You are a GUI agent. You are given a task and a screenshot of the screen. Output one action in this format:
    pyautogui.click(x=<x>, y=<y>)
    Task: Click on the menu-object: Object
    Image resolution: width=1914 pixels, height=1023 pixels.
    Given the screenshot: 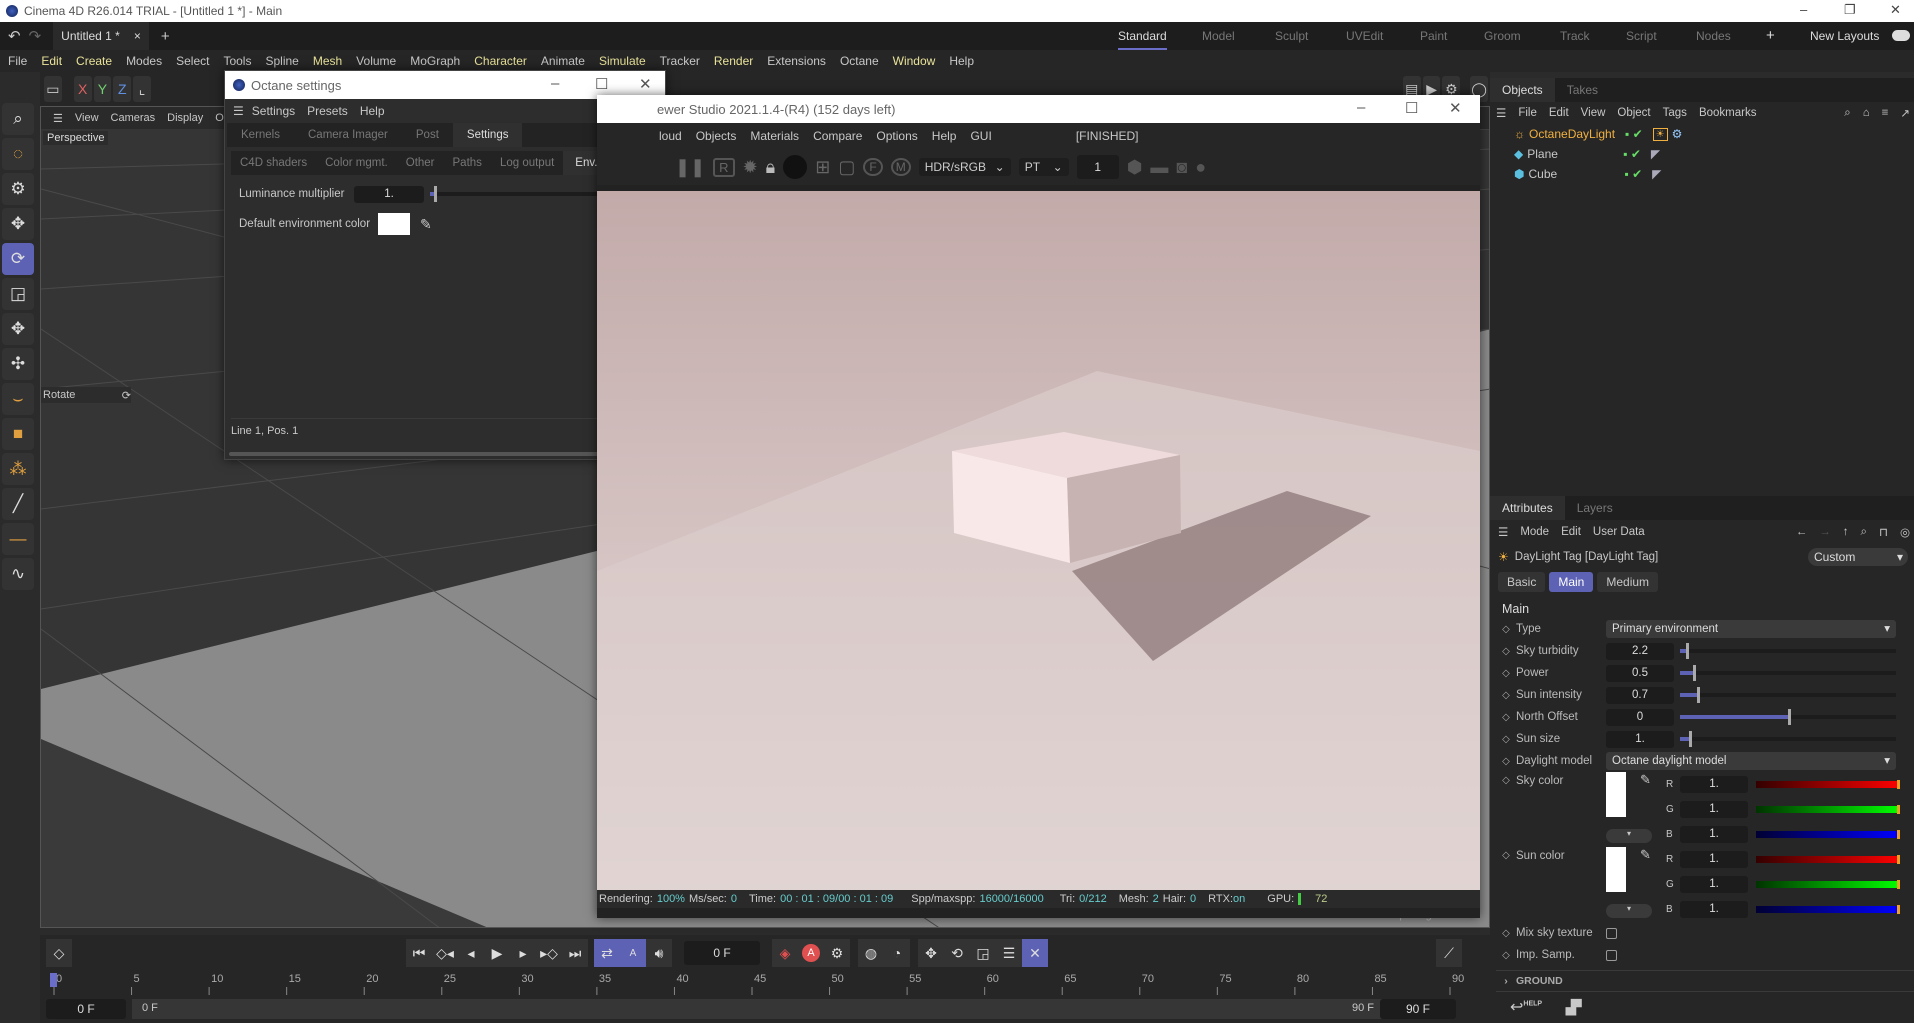 What is the action you would take?
    pyautogui.click(x=1633, y=113)
    